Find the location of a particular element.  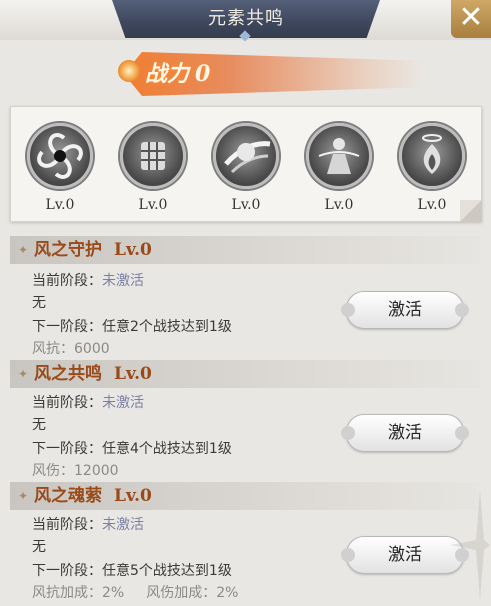

stat-bonus: 风抗加成：2% 风伤加成：2% is located at coordinates (135, 593).